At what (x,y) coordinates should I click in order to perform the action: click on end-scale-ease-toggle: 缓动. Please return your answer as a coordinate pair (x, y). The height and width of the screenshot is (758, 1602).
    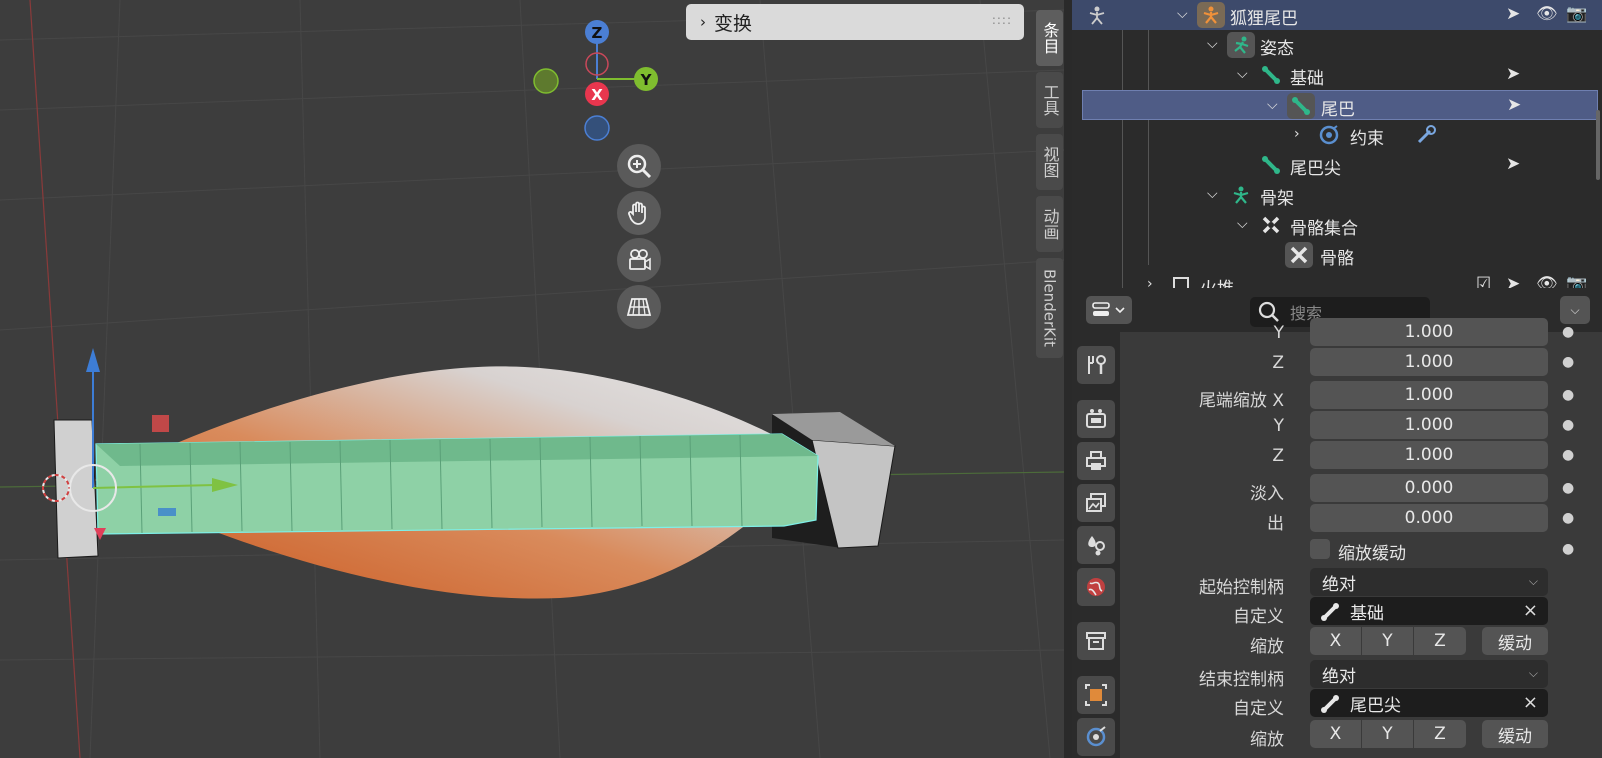
    Looking at the image, I should click on (1515, 734).